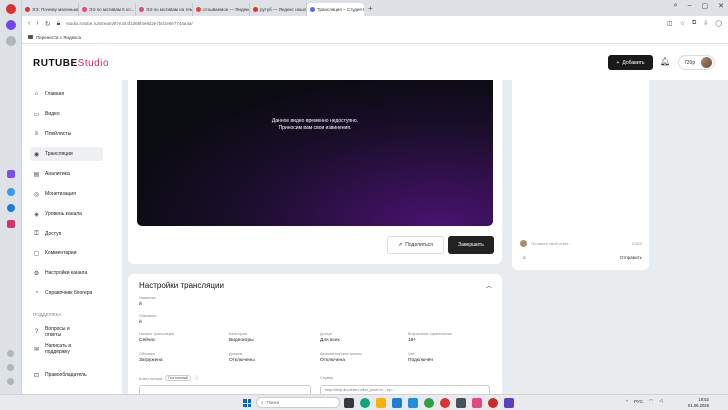  What do you see at coordinates (59, 24) in the screenshot?
I see `secure-lock-icon: 🔒︎` at bounding box center [59, 24].